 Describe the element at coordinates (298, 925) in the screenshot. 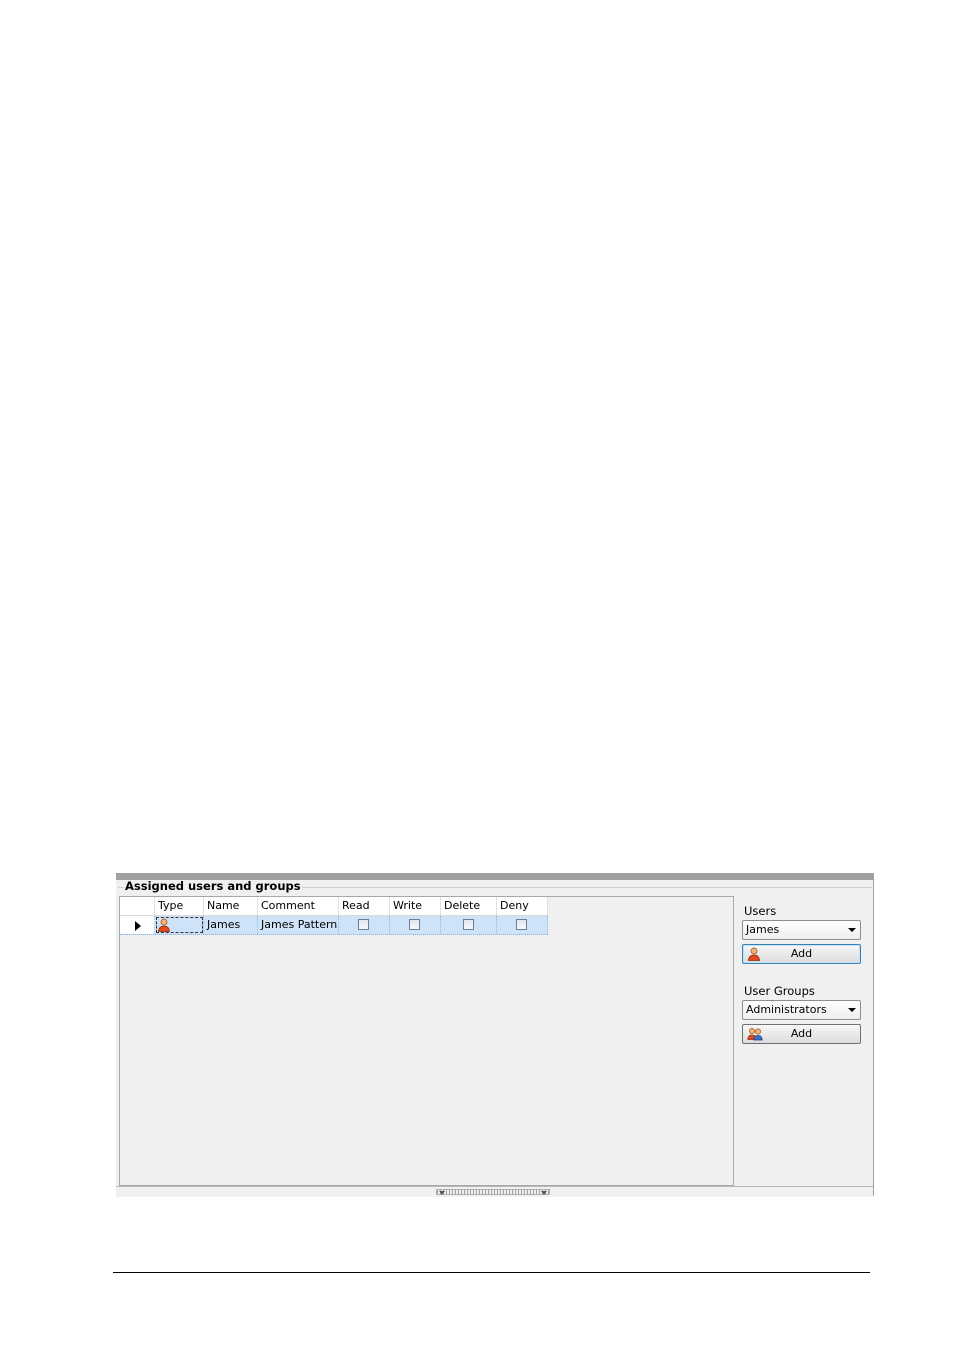

I see `cell-comment: James Pattern` at that location.